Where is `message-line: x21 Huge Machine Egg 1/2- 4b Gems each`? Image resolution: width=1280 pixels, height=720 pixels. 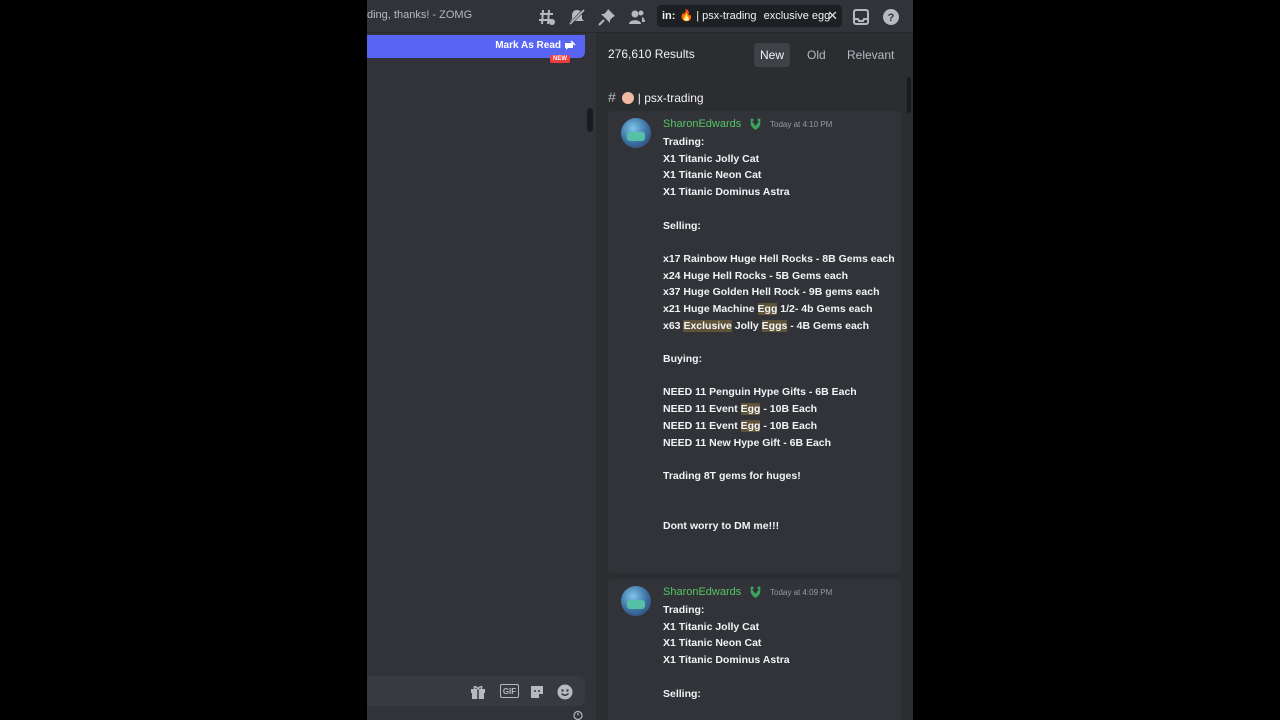
message-line: x21 Huge Machine Egg 1/2- 4b Gems each is located at coordinates (768, 309).